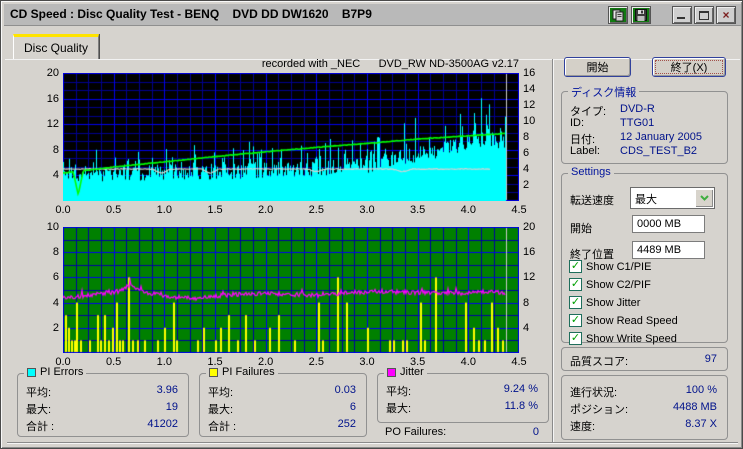 Image resolution: width=743 pixels, height=449 pixels. Describe the element at coordinates (102, 391) in the screenshot. I see `stat-row: 平均: 3.96` at that location.